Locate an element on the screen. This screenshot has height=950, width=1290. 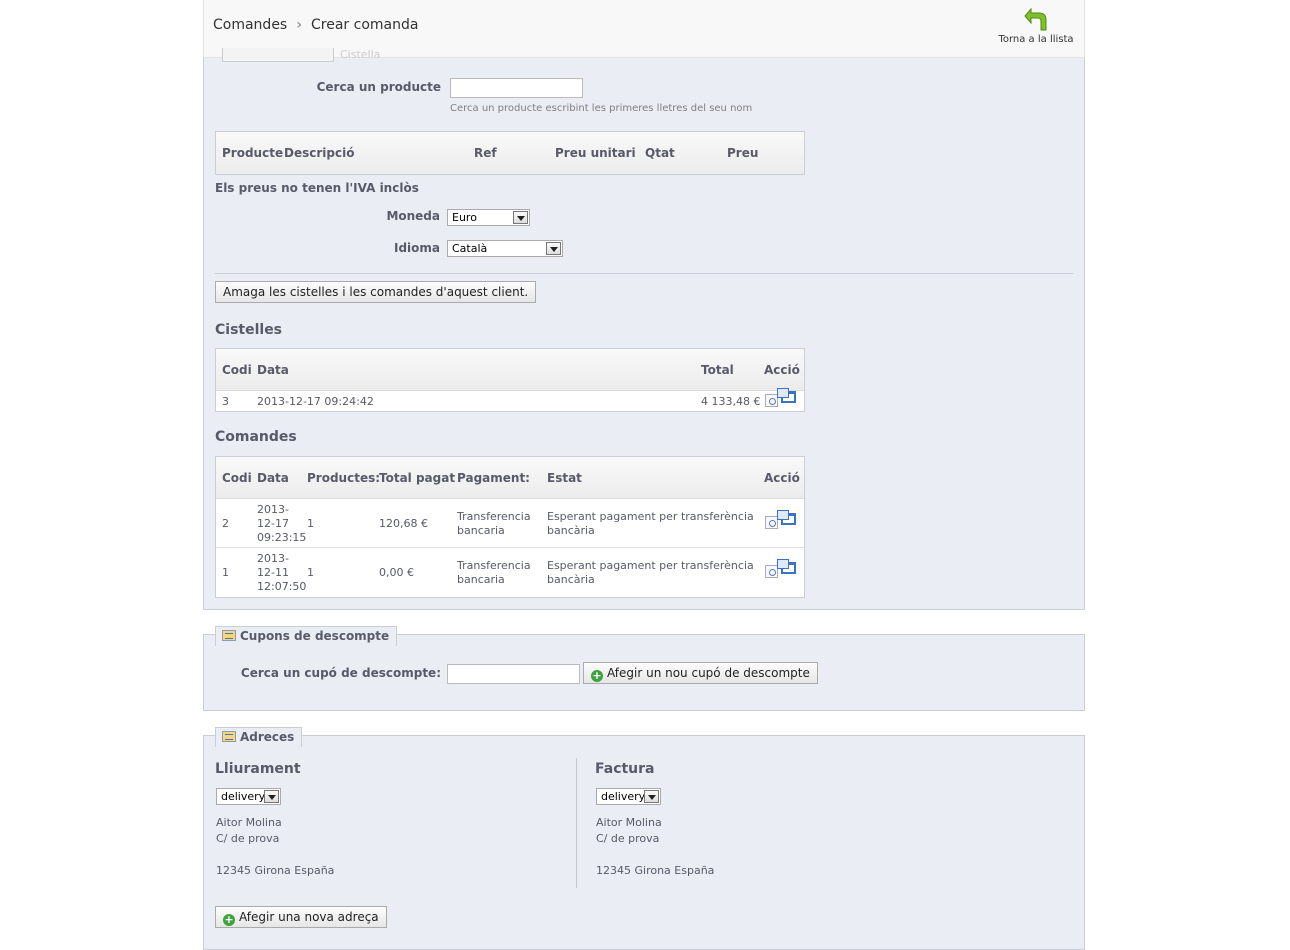
order-date-line: 12-11 is located at coordinates (273, 572).